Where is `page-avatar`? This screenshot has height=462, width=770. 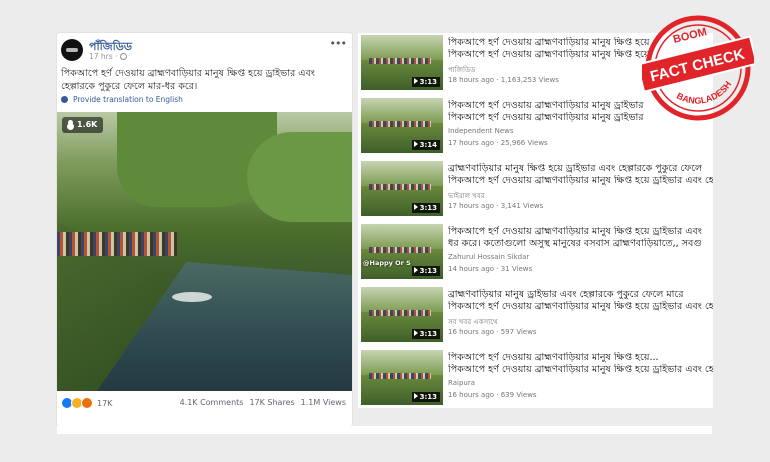
page-avatar is located at coordinates (72, 50).